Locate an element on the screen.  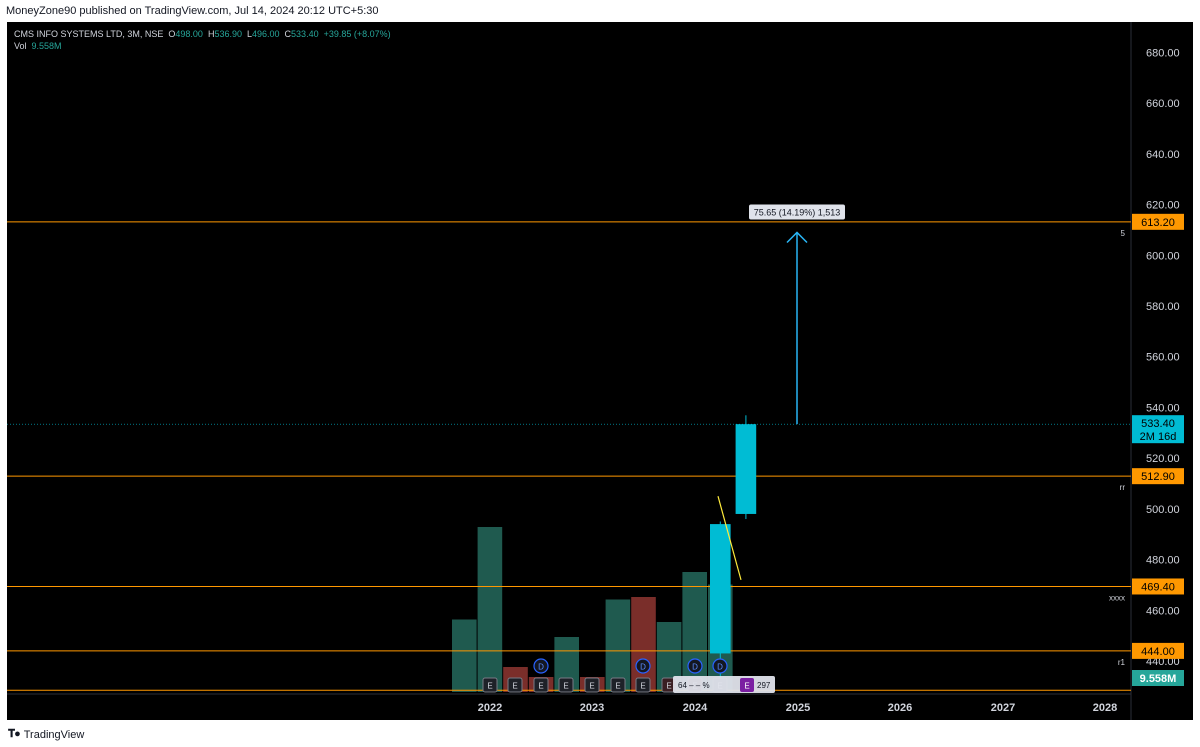
x-tick-label: 2028 is located at coordinates (1105, 708).